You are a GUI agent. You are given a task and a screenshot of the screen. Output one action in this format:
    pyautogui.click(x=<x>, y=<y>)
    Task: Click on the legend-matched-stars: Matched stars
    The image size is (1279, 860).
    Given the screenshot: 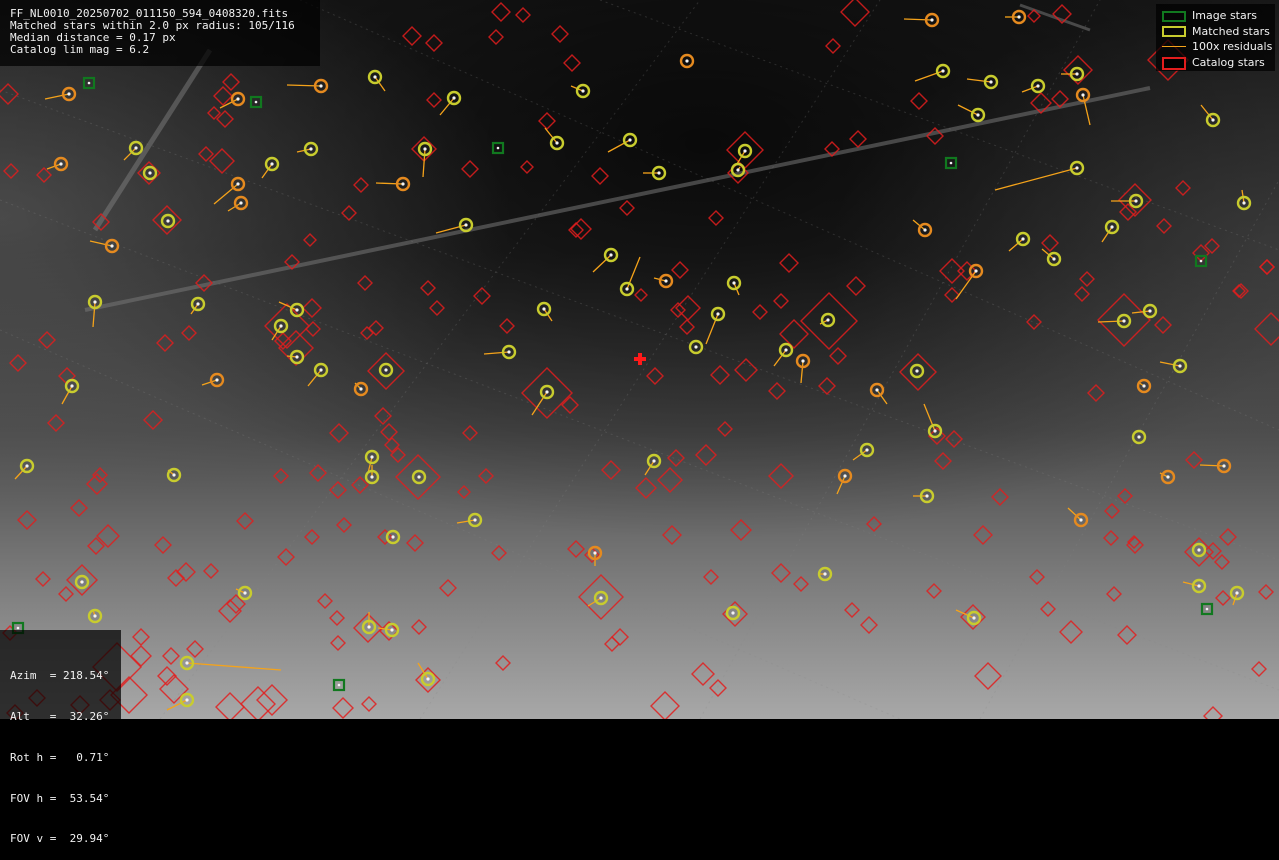 What is the action you would take?
    pyautogui.click(x=1217, y=32)
    